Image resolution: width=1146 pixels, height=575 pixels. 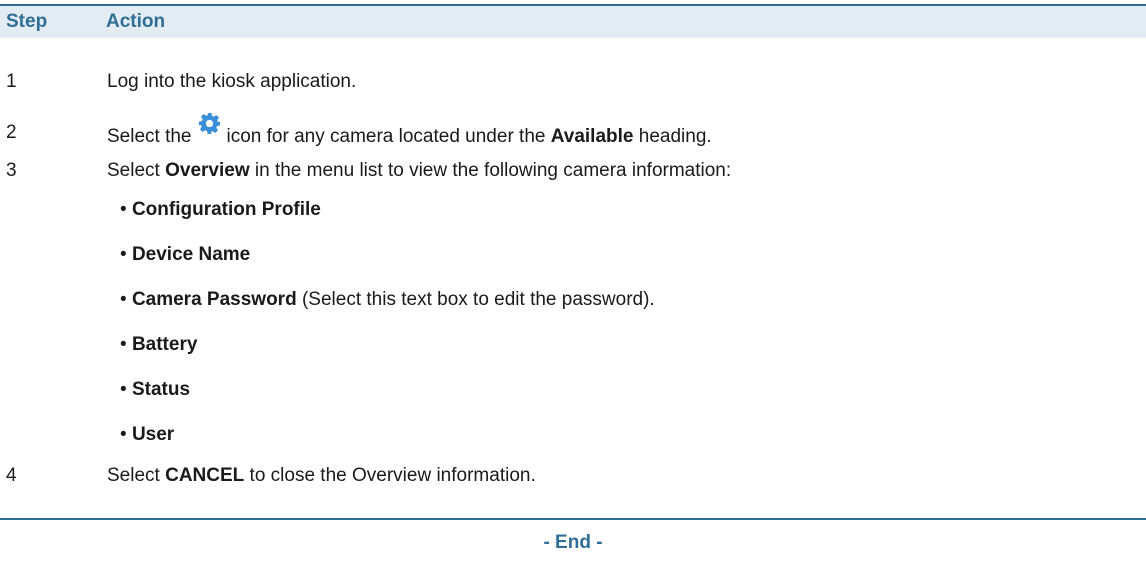 I want to click on bullet-bold: Device Name, so click(x=191, y=254).